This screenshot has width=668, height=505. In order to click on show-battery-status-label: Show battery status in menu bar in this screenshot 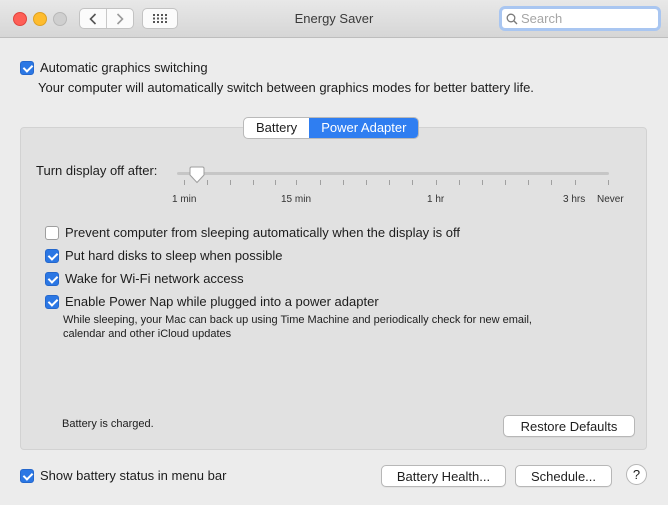, I will do `click(133, 475)`.